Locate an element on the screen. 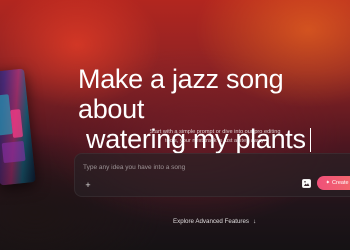 This screenshot has width=350, height=250. arrow-down-icon: ↓ is located at coordinates (255, 221).